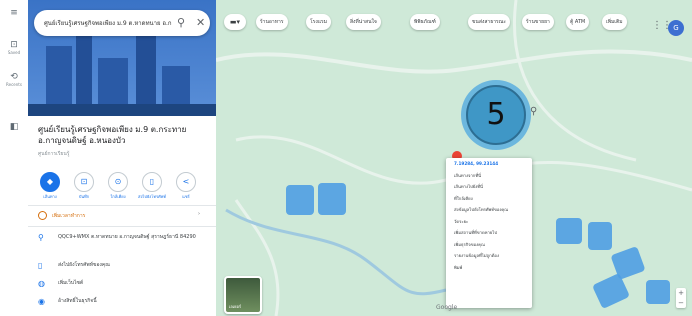  Describe the element at coordinates (42, 215) in the screenshot. I see `clock-icon` at that location.